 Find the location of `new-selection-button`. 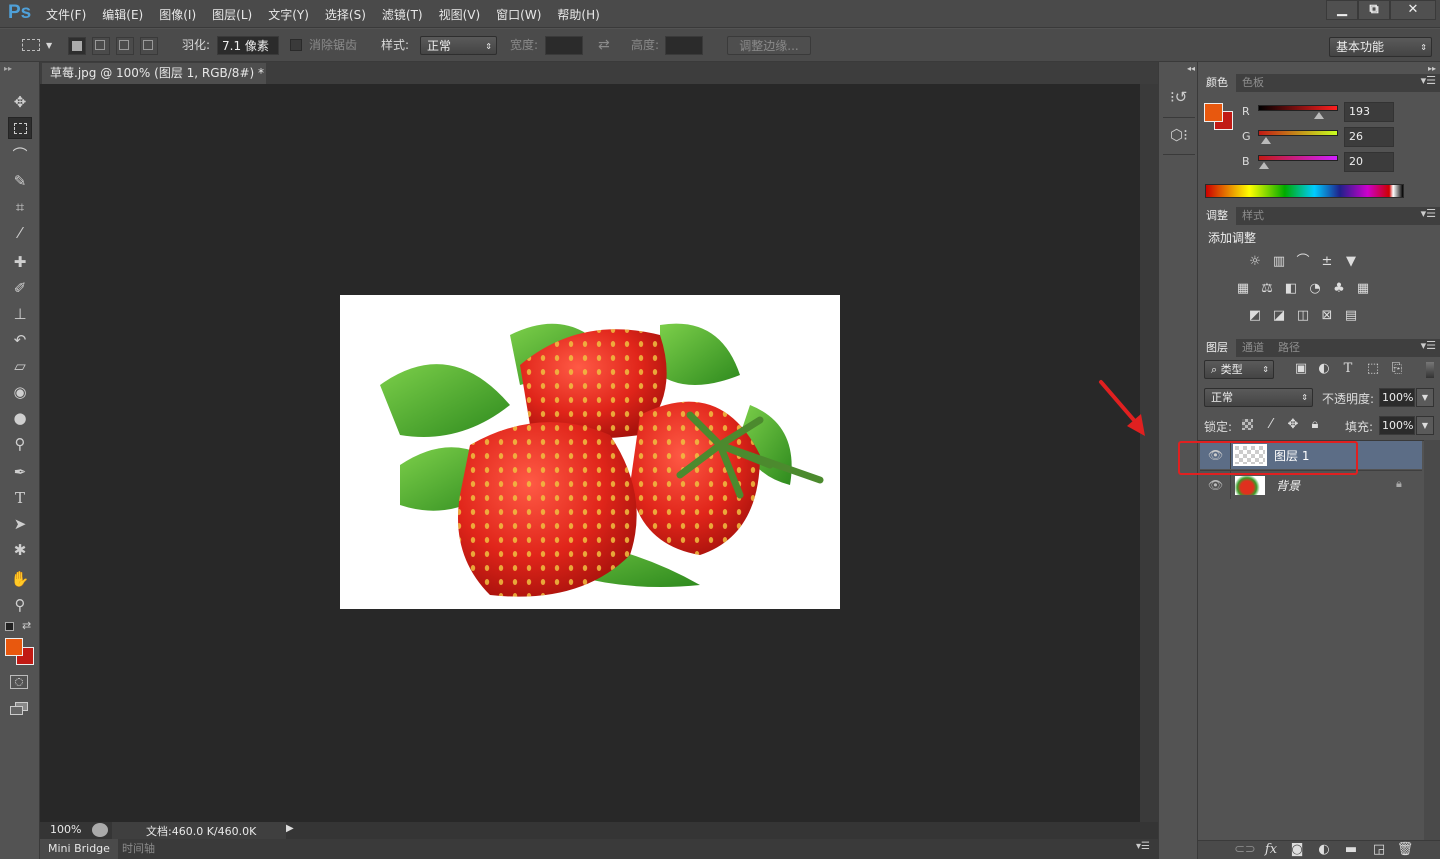

new-selection-button is located at coordinates (77, 46).